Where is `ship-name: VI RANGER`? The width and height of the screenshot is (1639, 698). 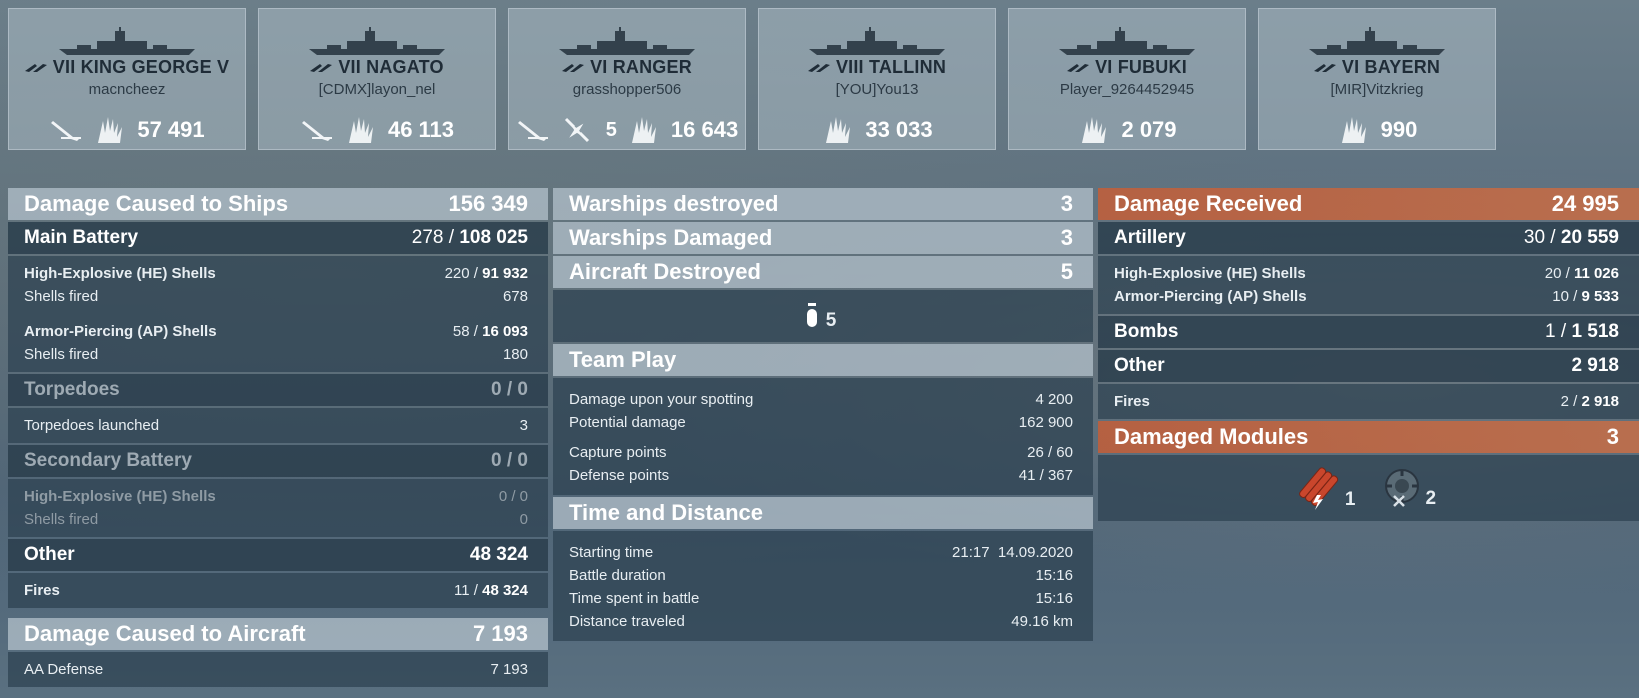
ship-name: VI RANGER is located at coordinates (627, 67).